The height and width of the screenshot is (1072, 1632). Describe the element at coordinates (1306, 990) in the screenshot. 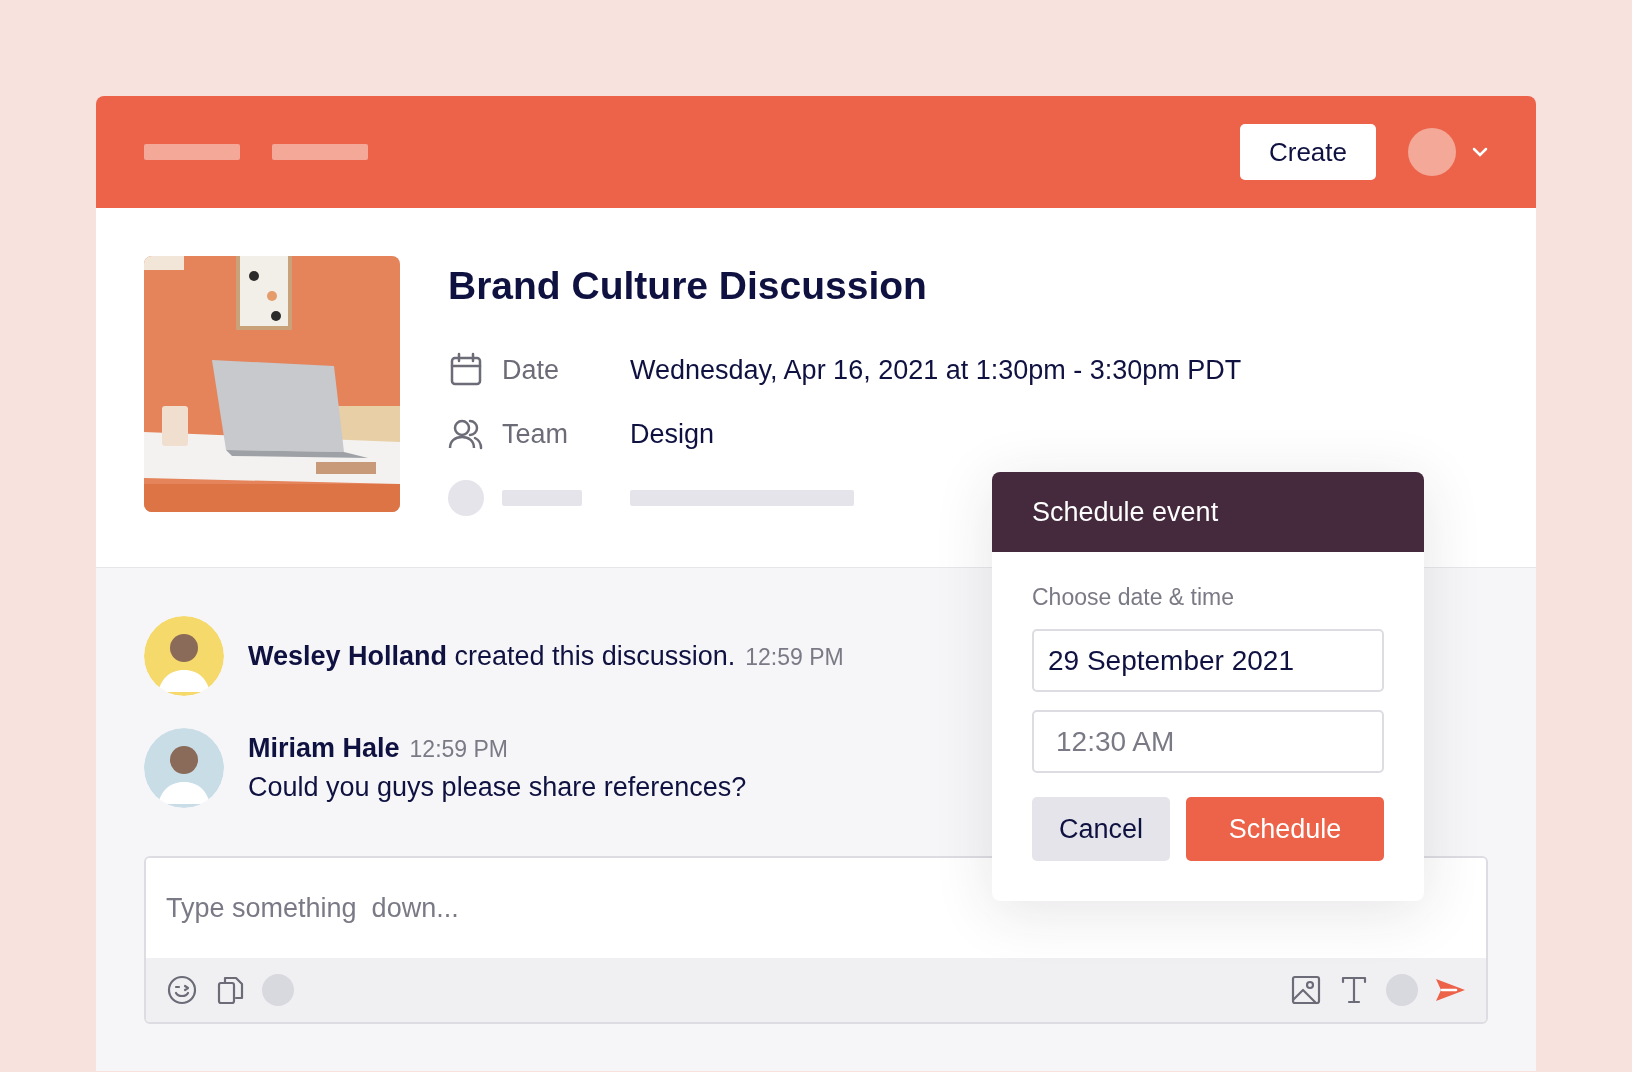

I see `image-icon` at that location.